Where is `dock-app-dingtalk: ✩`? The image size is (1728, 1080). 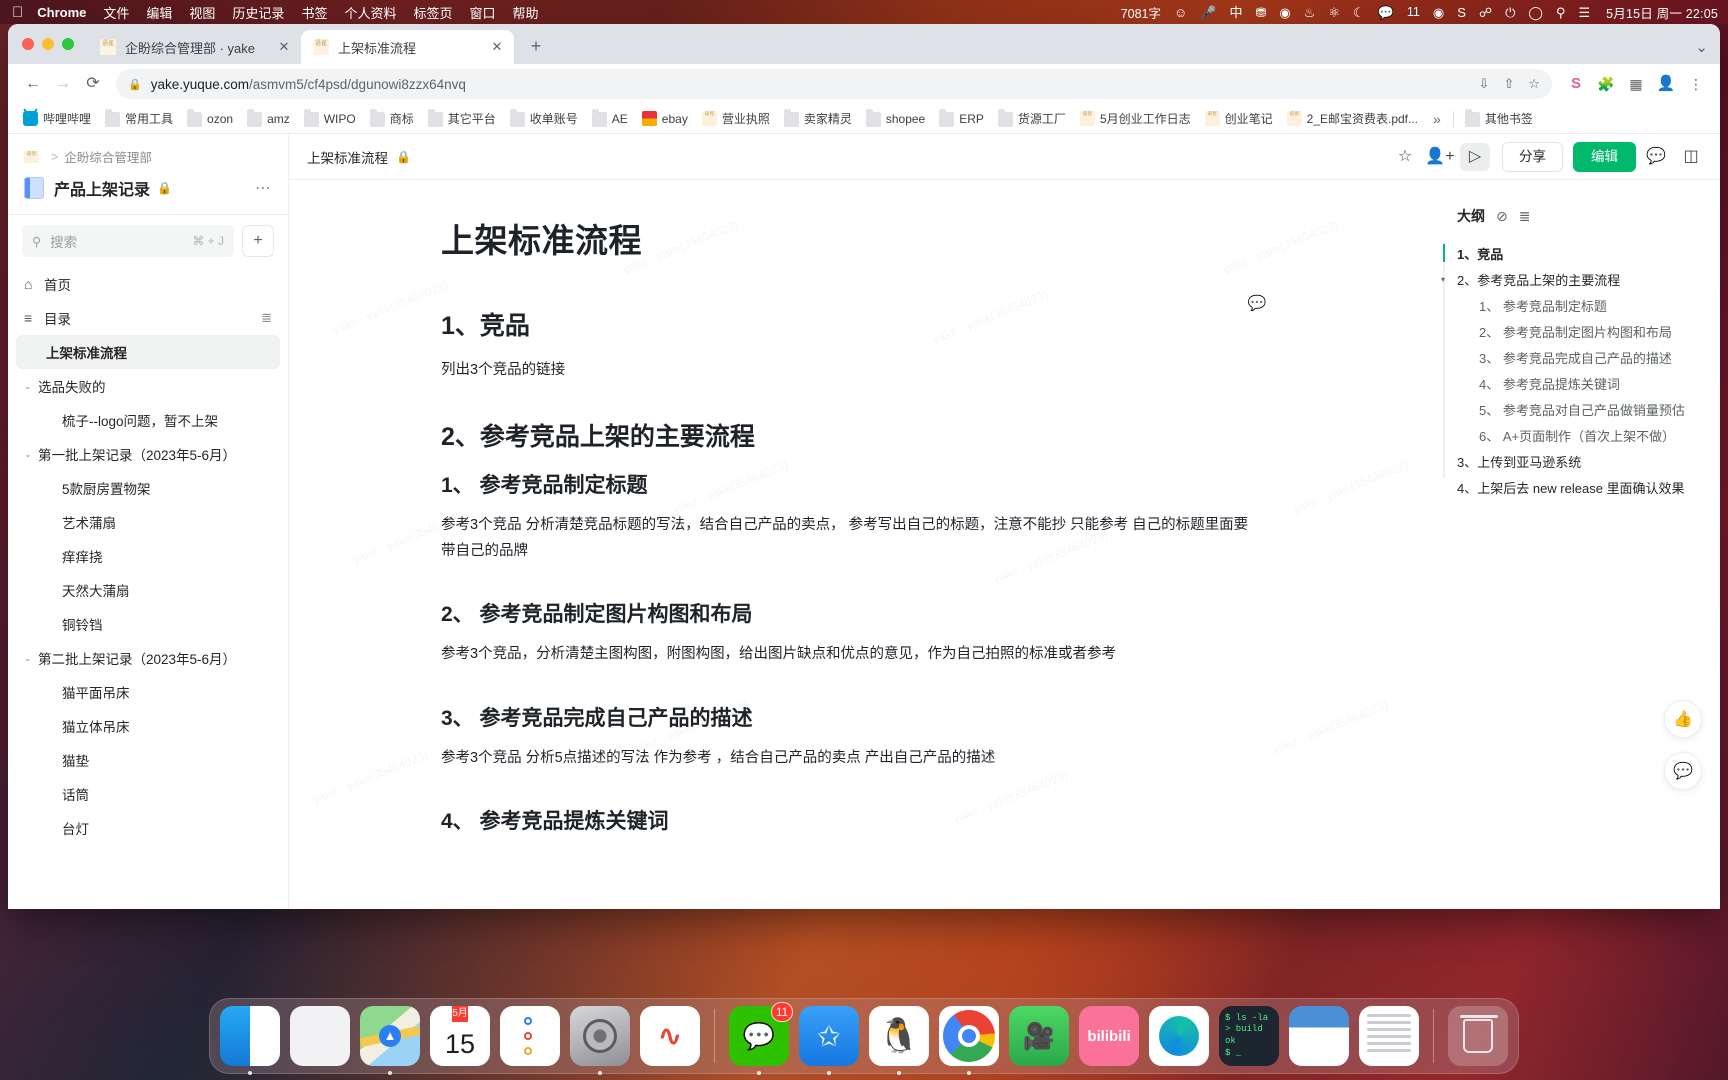 dock-app-dingtalk: ✩ is located at coordinates (829, 1040).